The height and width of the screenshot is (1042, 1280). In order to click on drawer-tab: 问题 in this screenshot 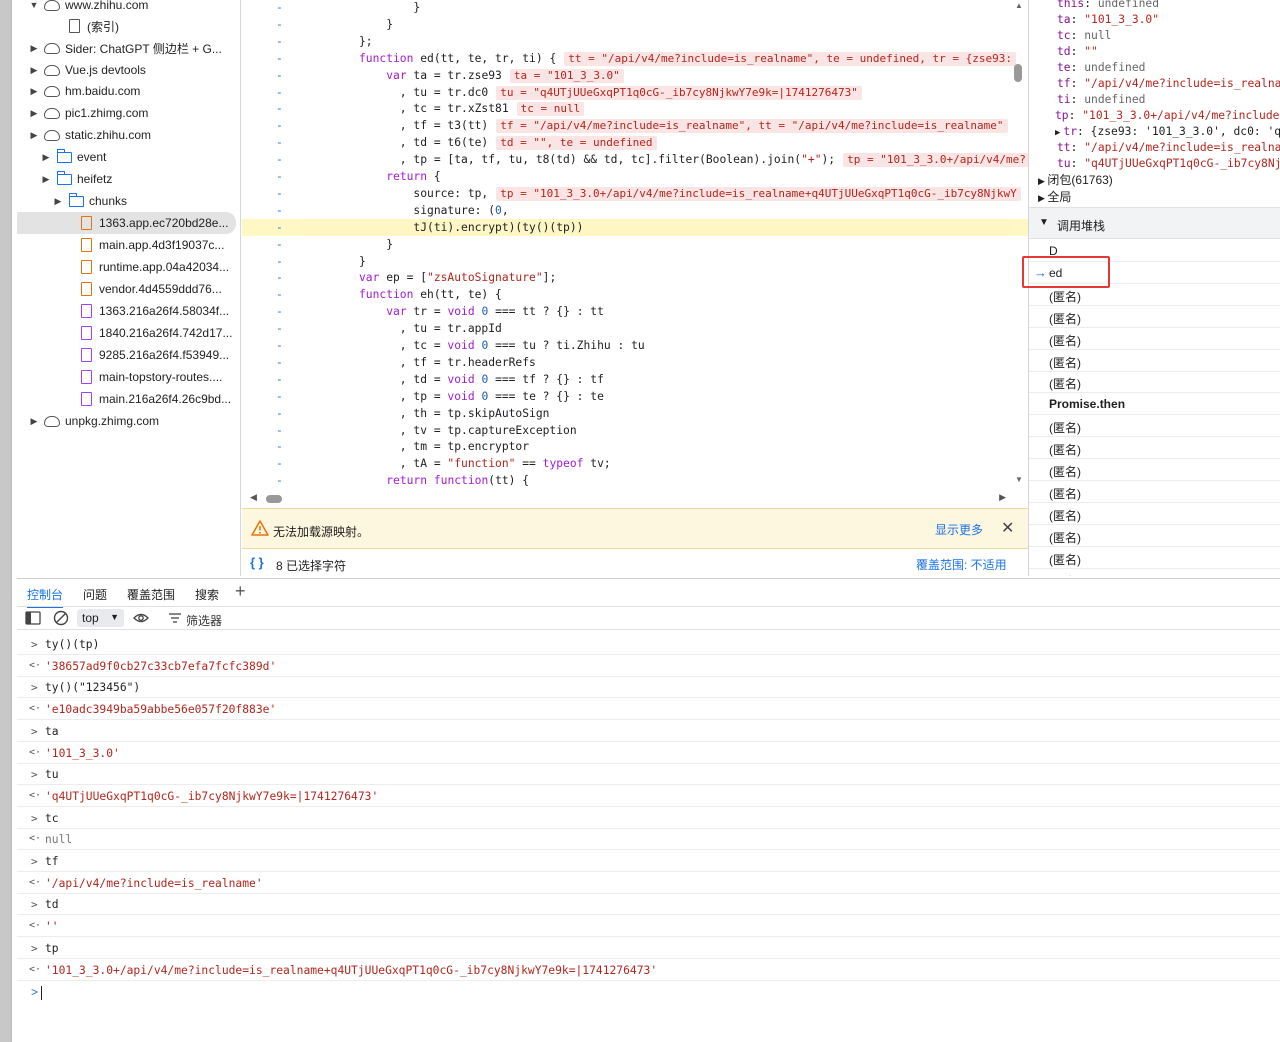, I will do `click(95, 594)`.